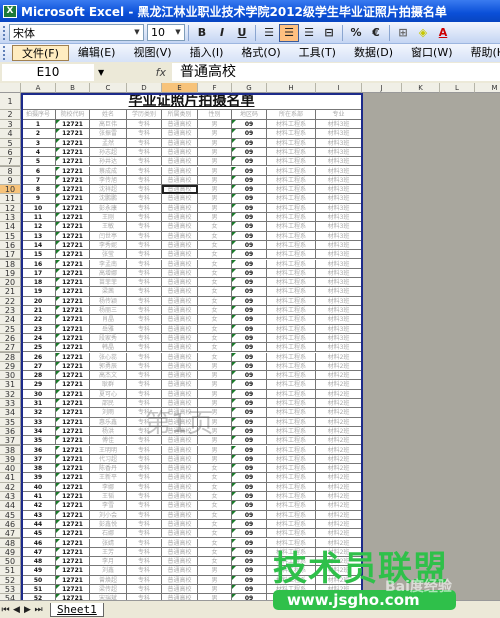 The width and height of the screenshot is (500, 618). Describe the element at coordinates (339, 264) in the screenshot. I see `cell-I18: 材料3班` at that location.